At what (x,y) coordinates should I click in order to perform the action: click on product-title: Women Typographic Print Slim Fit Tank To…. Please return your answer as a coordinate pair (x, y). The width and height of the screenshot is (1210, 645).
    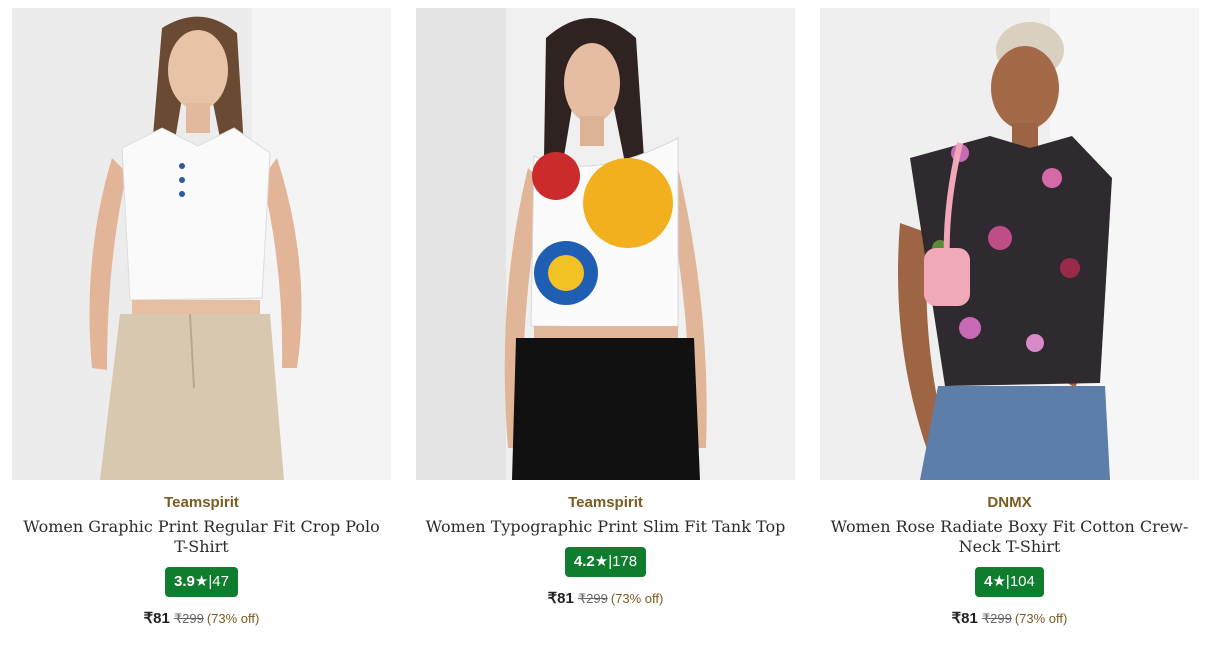
    Looking at the image, I should click on (606, 527).